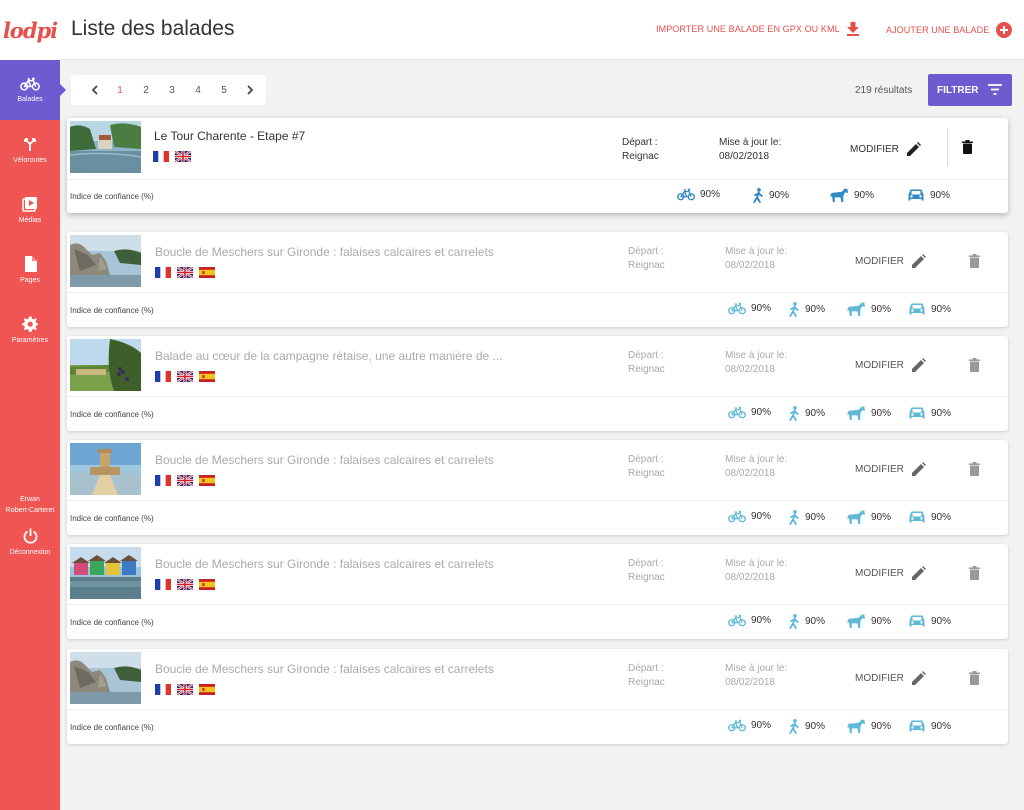  What do you see at coordinates (30, 210) in the screenshot?
I see `sidebar-item-medias: Médias` at bounding box center [30, 210].